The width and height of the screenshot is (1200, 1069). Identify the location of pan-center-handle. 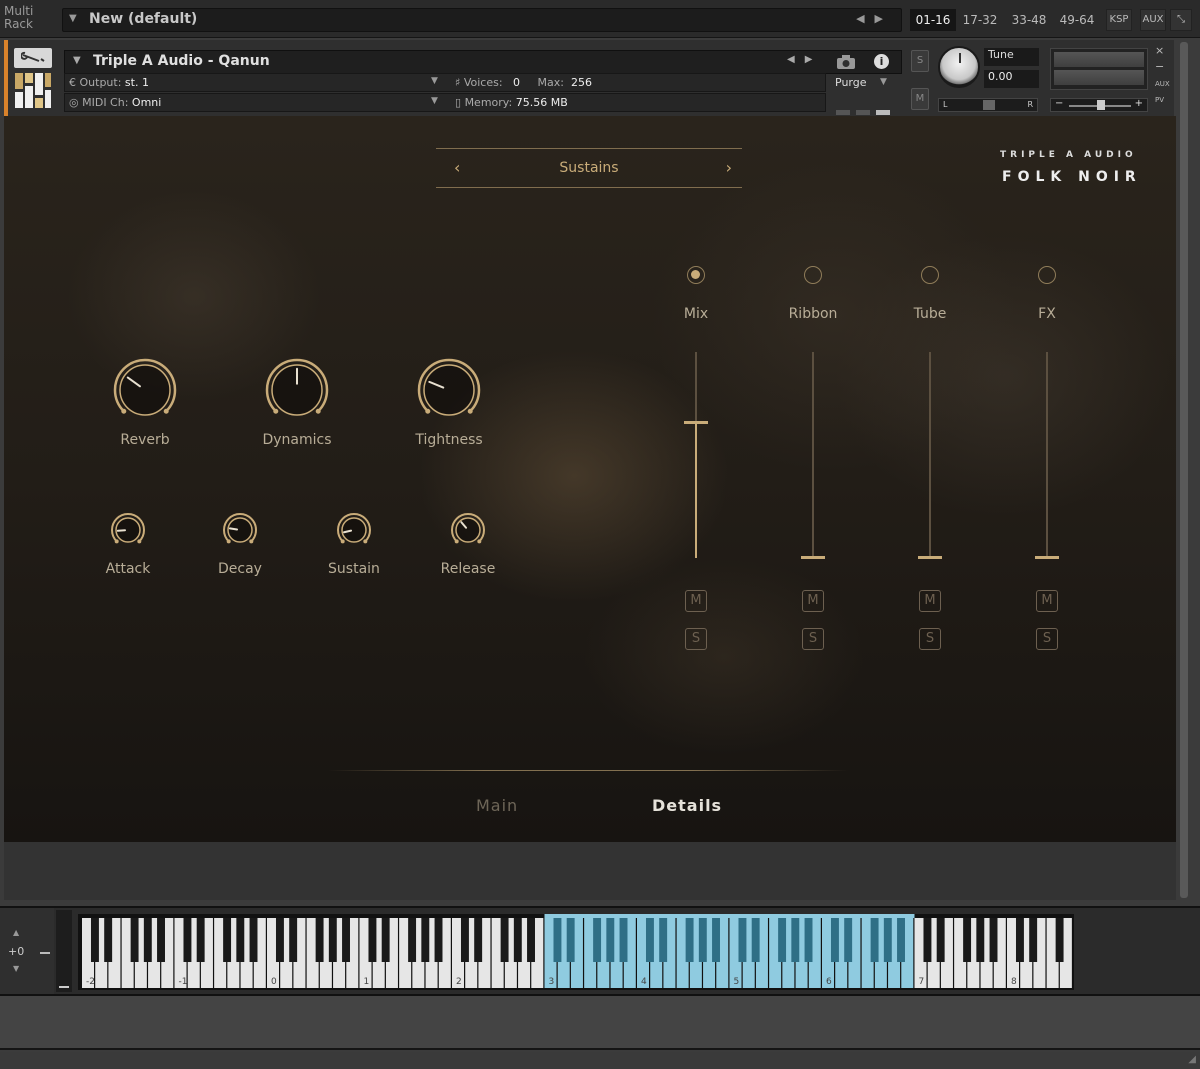
(989, 105).